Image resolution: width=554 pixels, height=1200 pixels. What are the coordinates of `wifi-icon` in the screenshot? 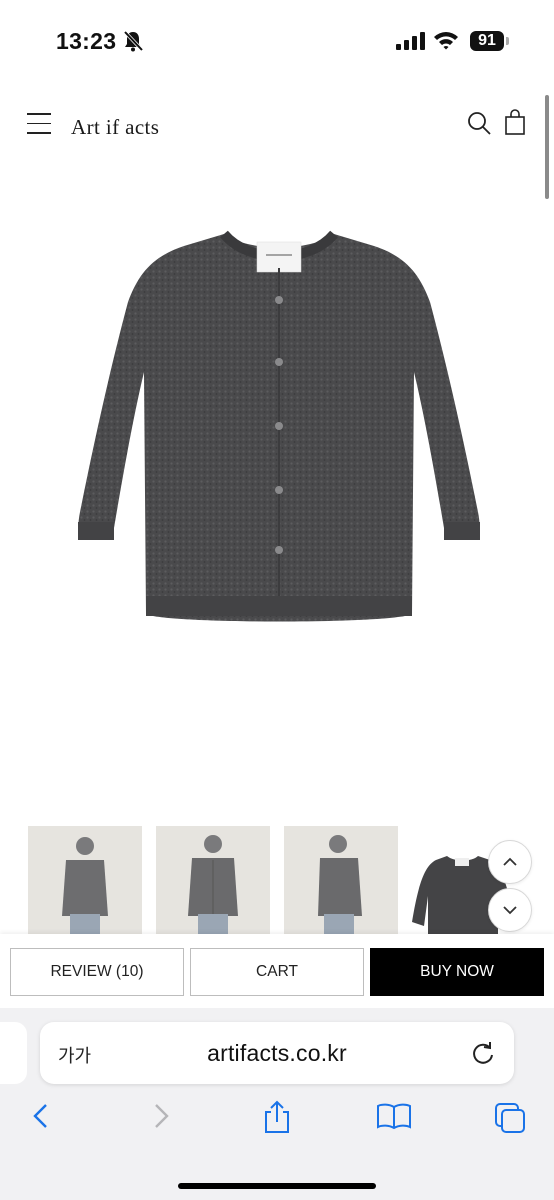 It's located at (446, 42).